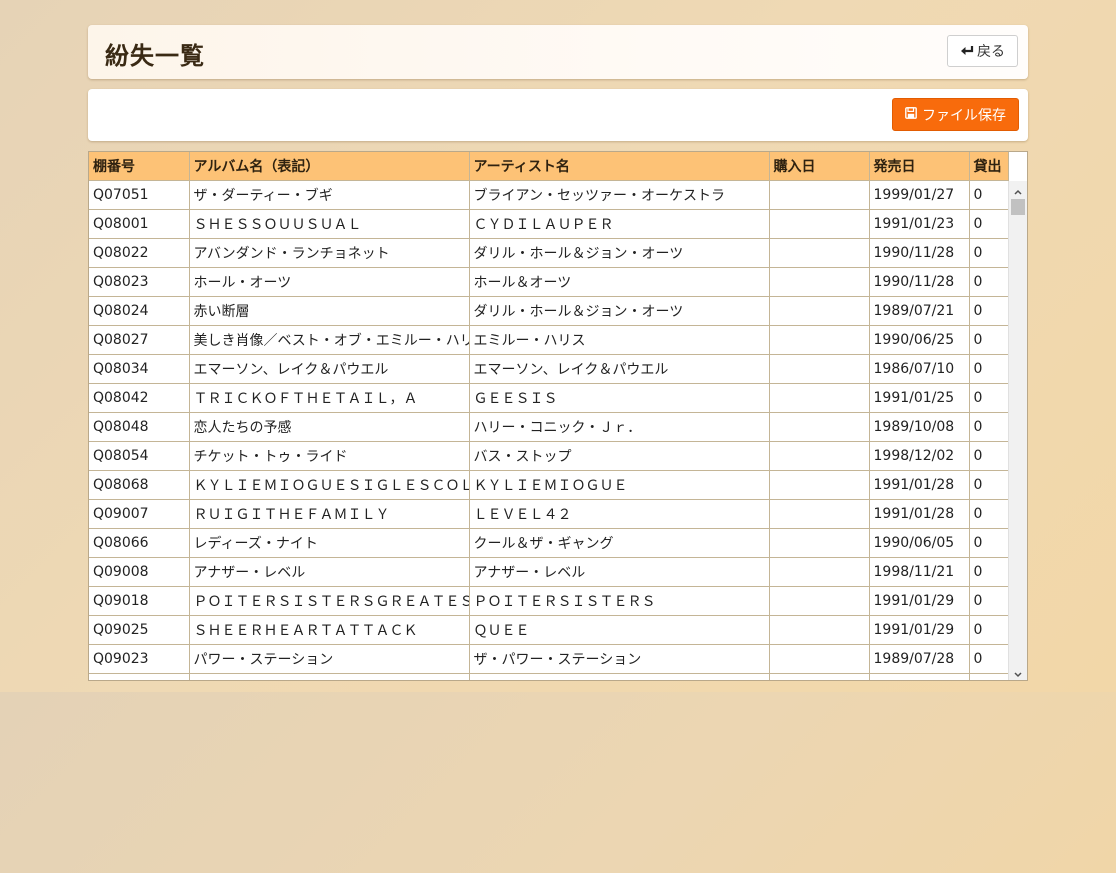 The height and width of the screenshot is (873, 1116). I want to click on artist-name-cell: ＰＯＩＴＥＲＳＩＳＴＥＲＳ, so click(619, 601).